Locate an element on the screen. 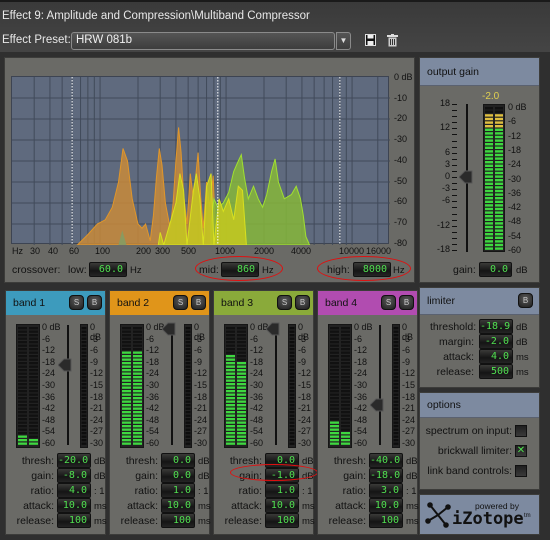  output-slider-tick is located at coordinates (454, 147).